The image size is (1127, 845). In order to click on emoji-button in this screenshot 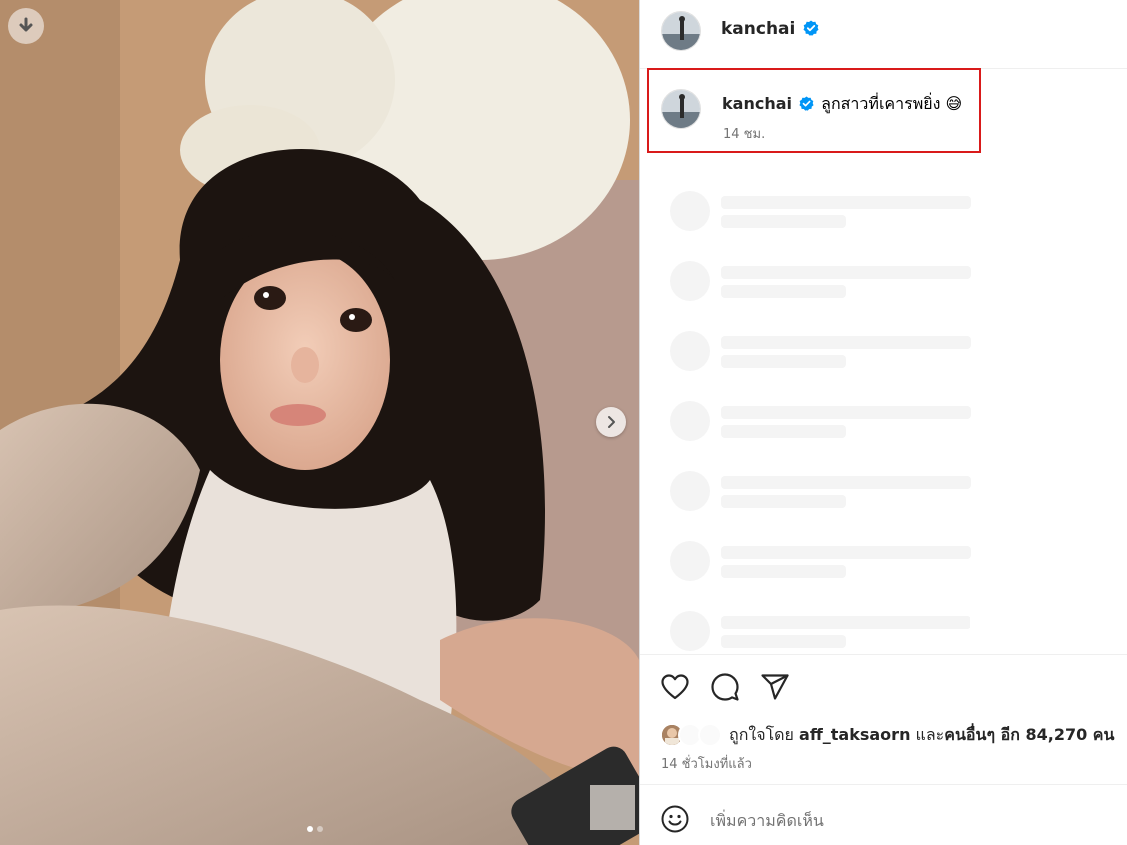, I will do `click(675, 819)`.